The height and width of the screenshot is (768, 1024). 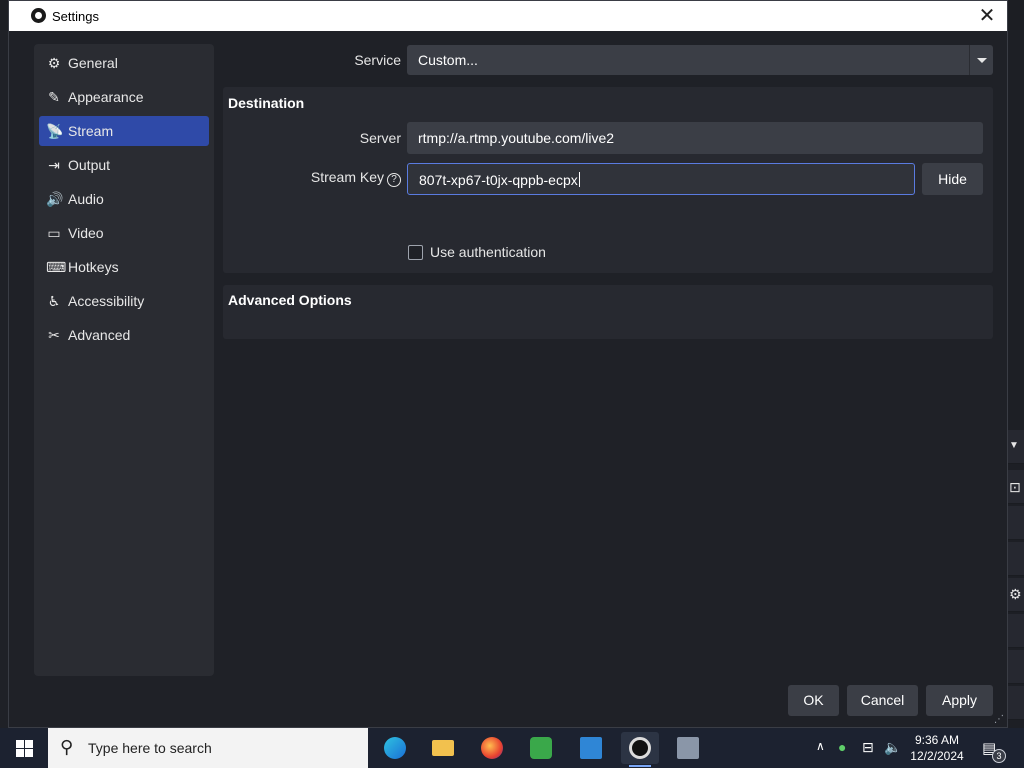 What do you see at coordinates (124, 199) in the screenshot?
I see `sidebar-item-audio: 🔊 Audio` at bounding box center [124, 199].